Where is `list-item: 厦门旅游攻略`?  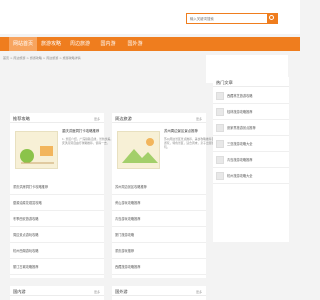
list-item: 厦门旅游攻略 is located at coordinates (159, 235).